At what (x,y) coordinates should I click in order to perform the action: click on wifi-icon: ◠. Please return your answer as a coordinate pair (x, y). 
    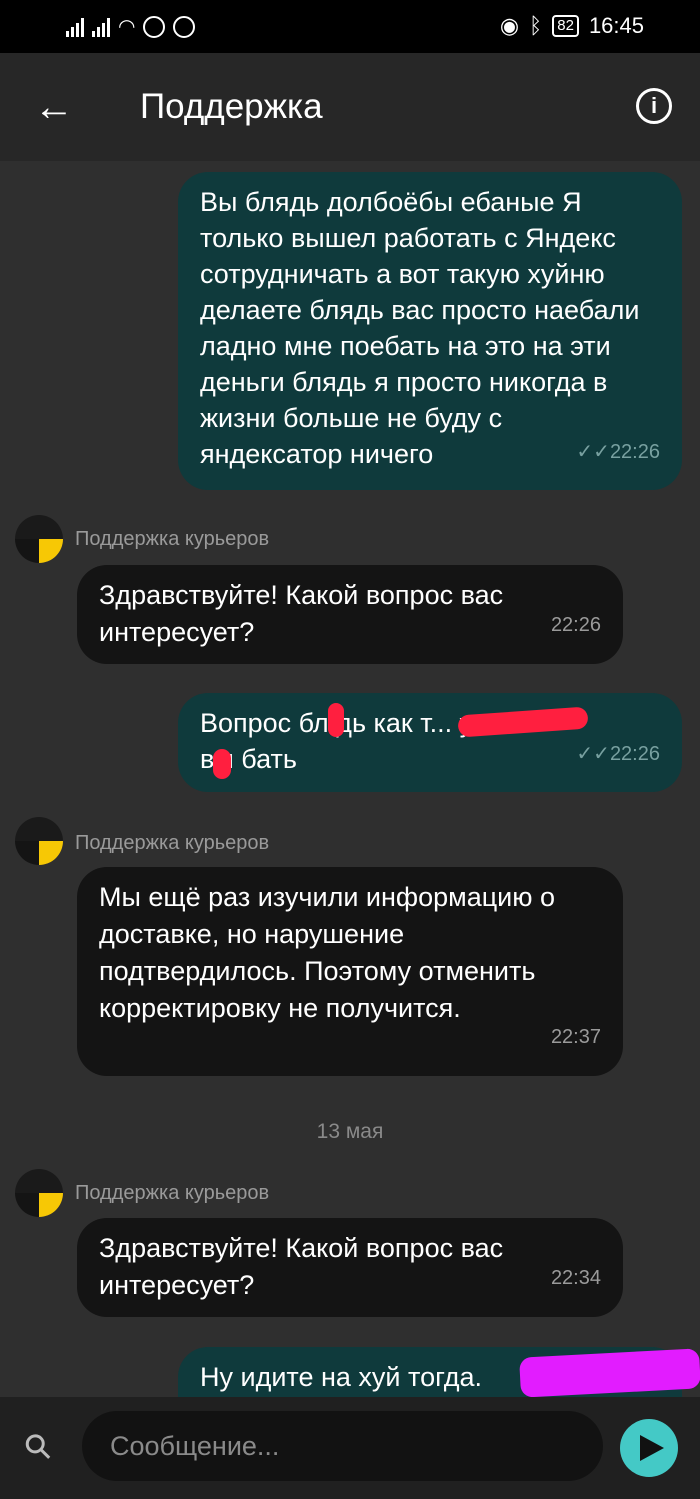
    Looking at the image, I should click on (127, 27).